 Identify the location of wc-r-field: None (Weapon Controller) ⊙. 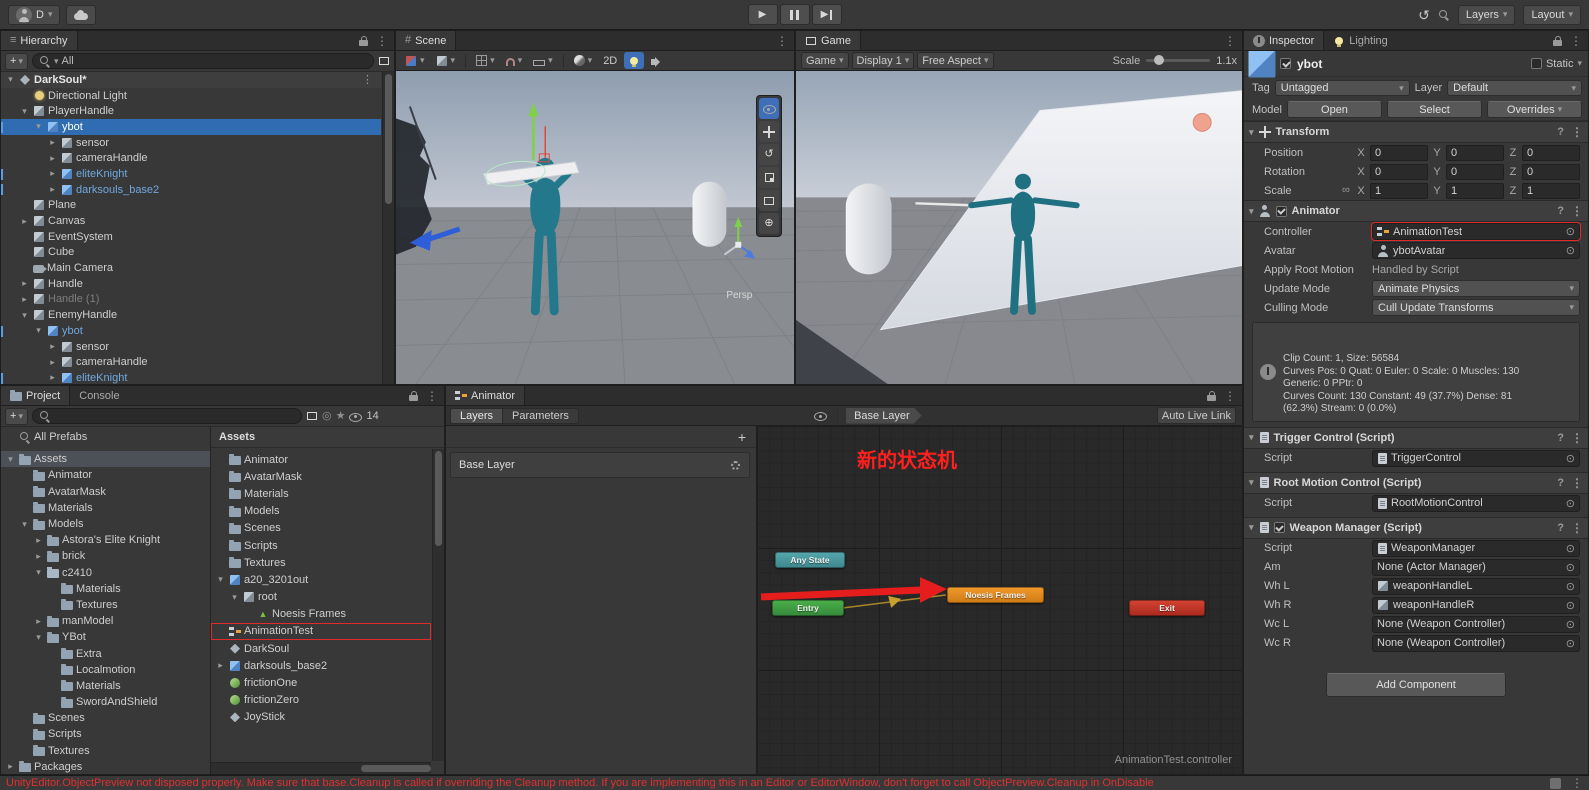
(1476, 643).